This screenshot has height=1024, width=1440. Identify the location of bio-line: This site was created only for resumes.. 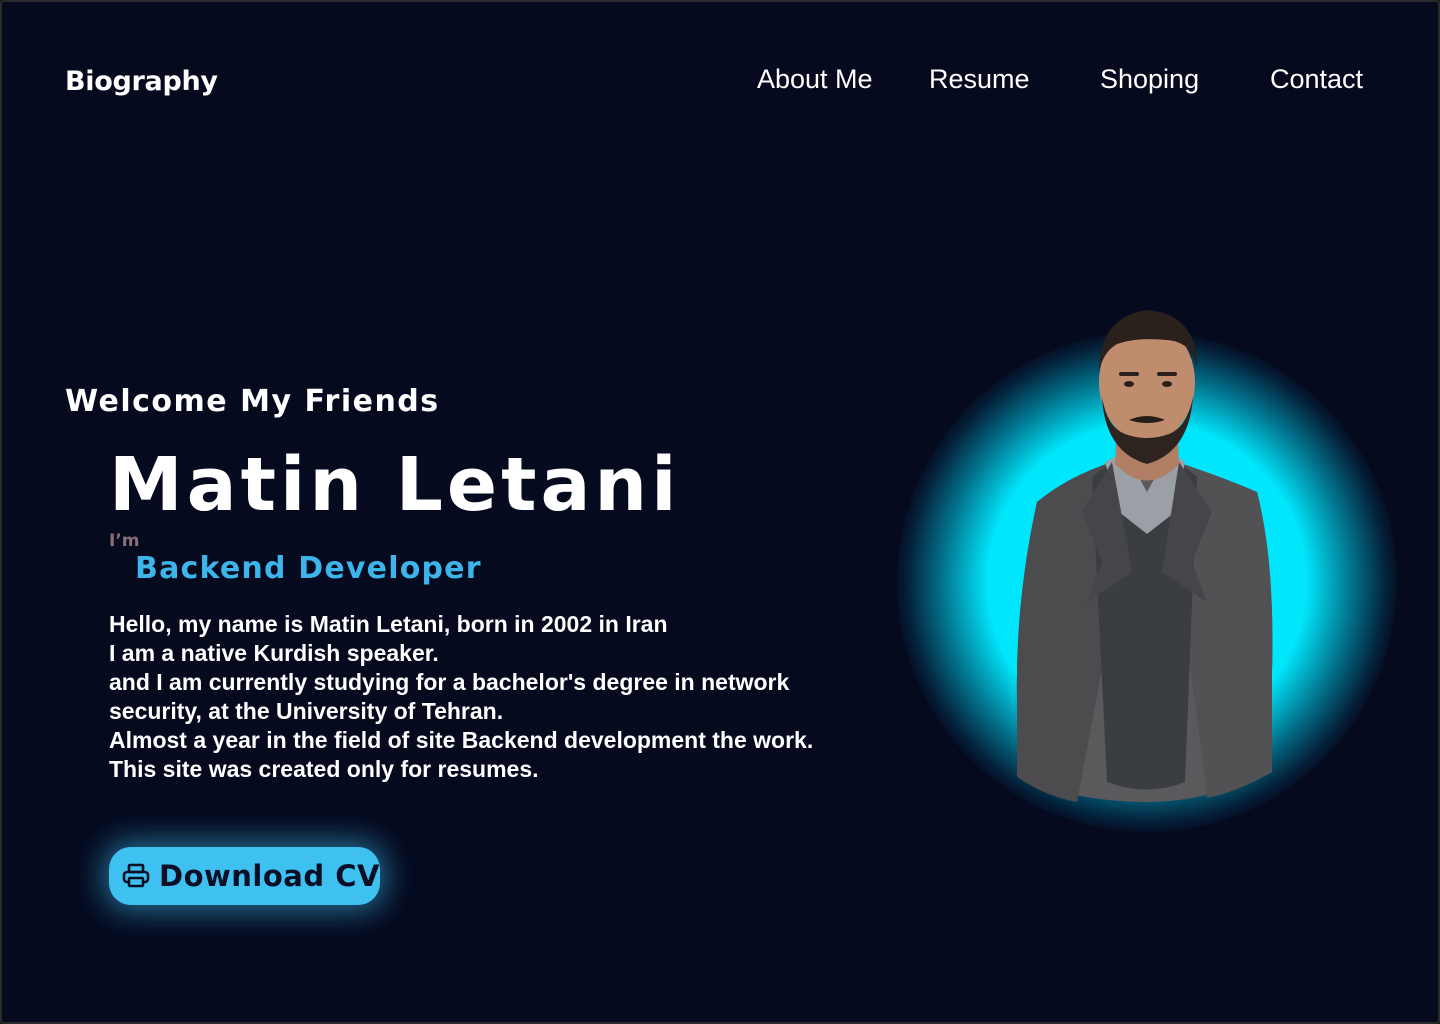
(324, 769).